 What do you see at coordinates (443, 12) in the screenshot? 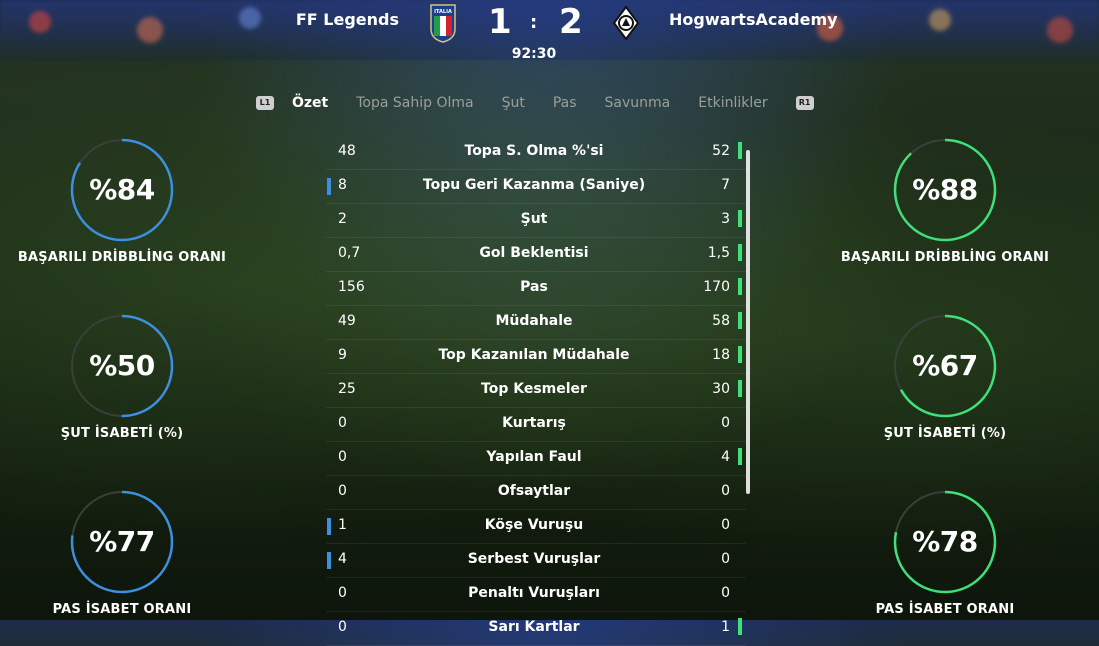
I see `svg-text: ITALIA` at bounding box center [443, 12].